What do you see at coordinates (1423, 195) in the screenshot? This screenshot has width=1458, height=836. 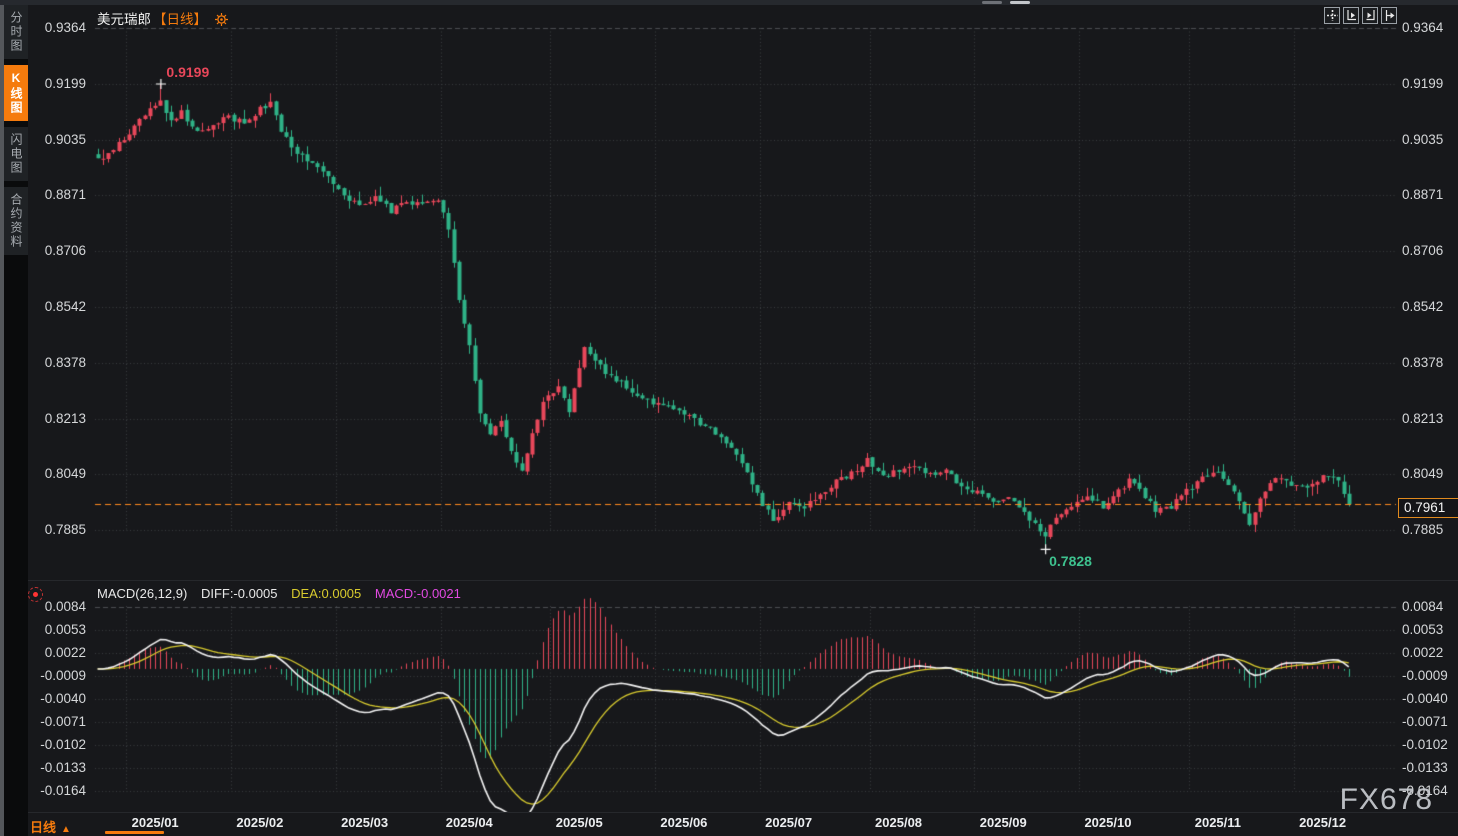 I see `price-axis-label-right: 0.8871` at bounding box center [1423, 195].